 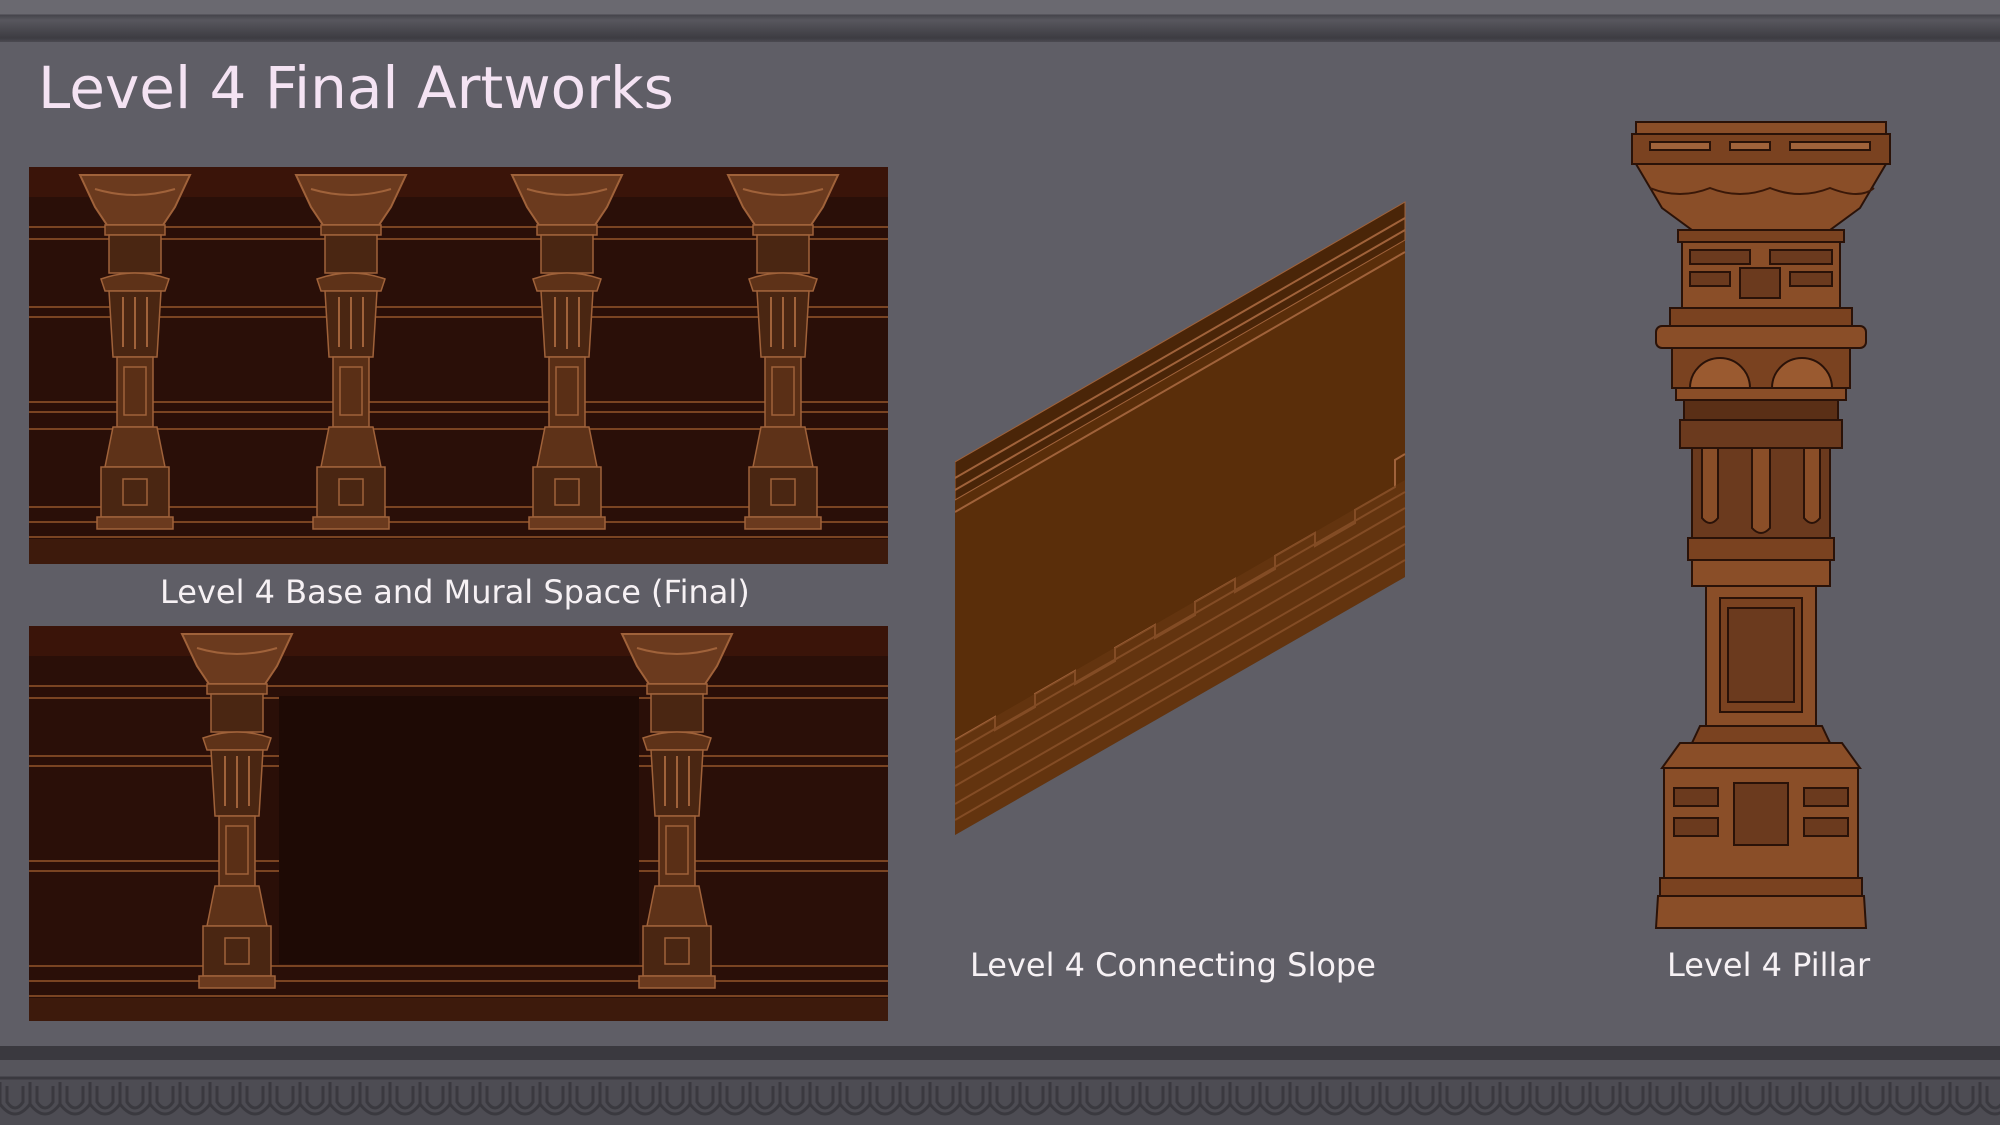 What do you see at coordinates (1769, 965) in the screenshot?
I see `caption-pillar: Level 4 Pillar` at bounding box center [1769, 965].